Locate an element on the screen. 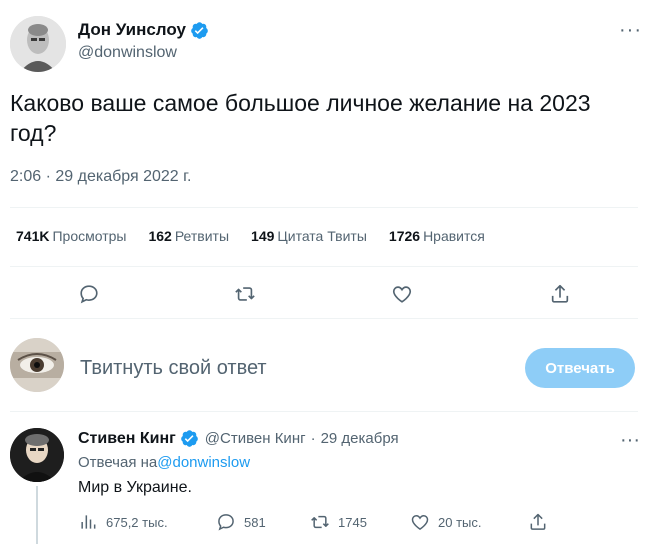  replying-to: Отвечая на@donwinslow is located at coordinates (164, 462).